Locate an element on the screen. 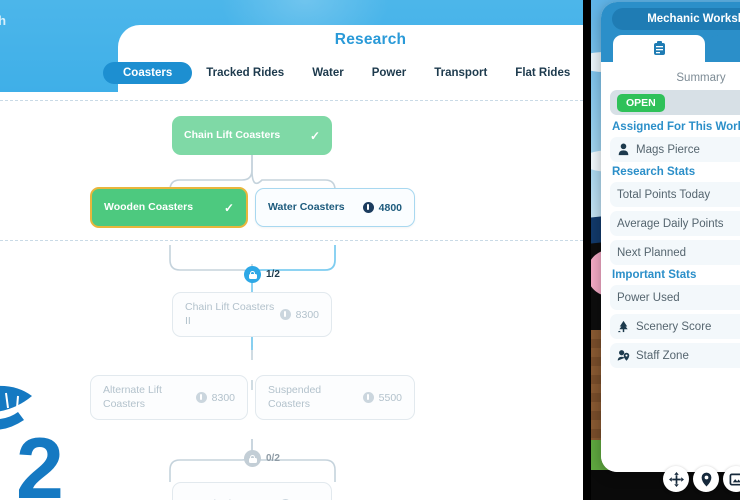 This screenshot has width=740, height=500. list-item: Next Planned is located at coordinates (675, 252).